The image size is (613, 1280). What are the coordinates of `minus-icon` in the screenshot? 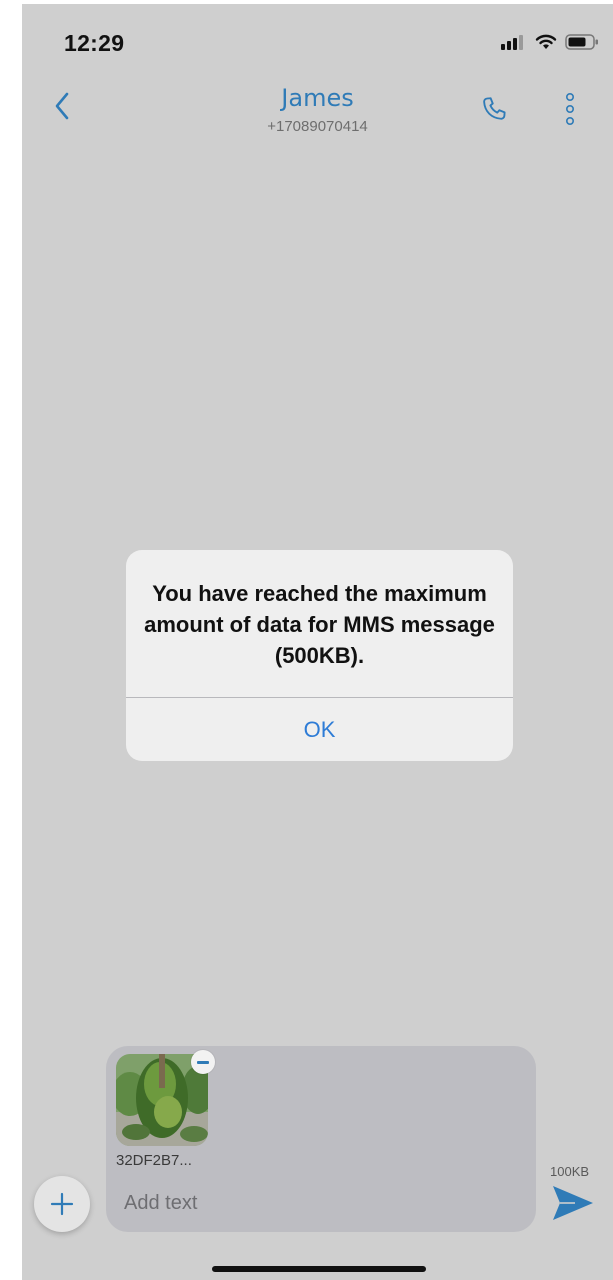 It's located at (203, 1062).